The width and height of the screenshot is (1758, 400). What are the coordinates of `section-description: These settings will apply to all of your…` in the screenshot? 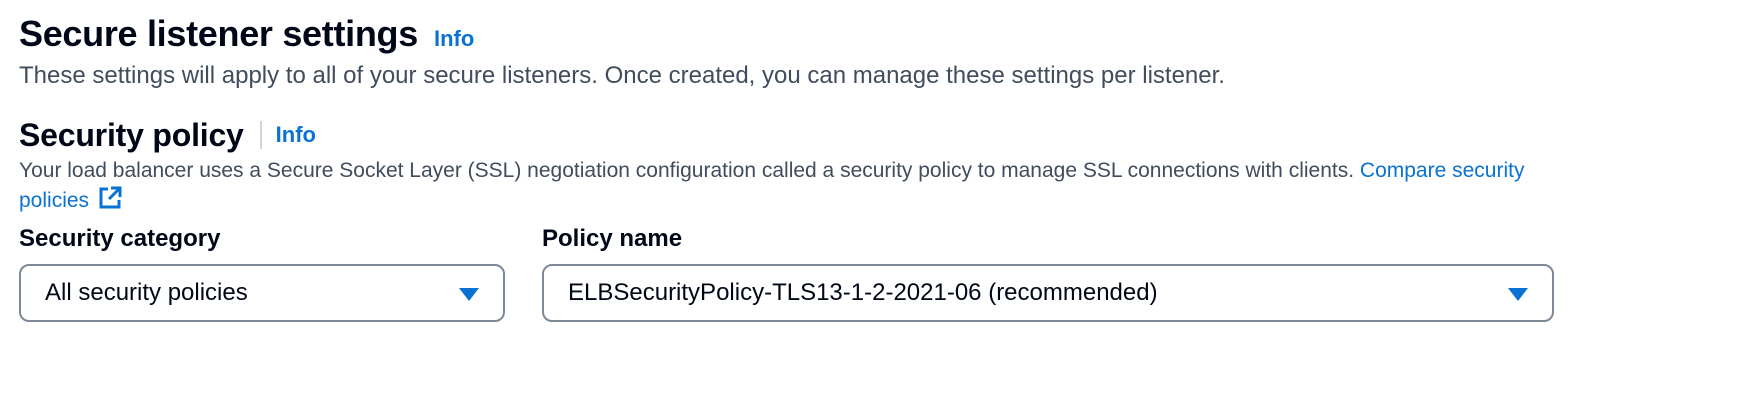 It's located at (622, 75).